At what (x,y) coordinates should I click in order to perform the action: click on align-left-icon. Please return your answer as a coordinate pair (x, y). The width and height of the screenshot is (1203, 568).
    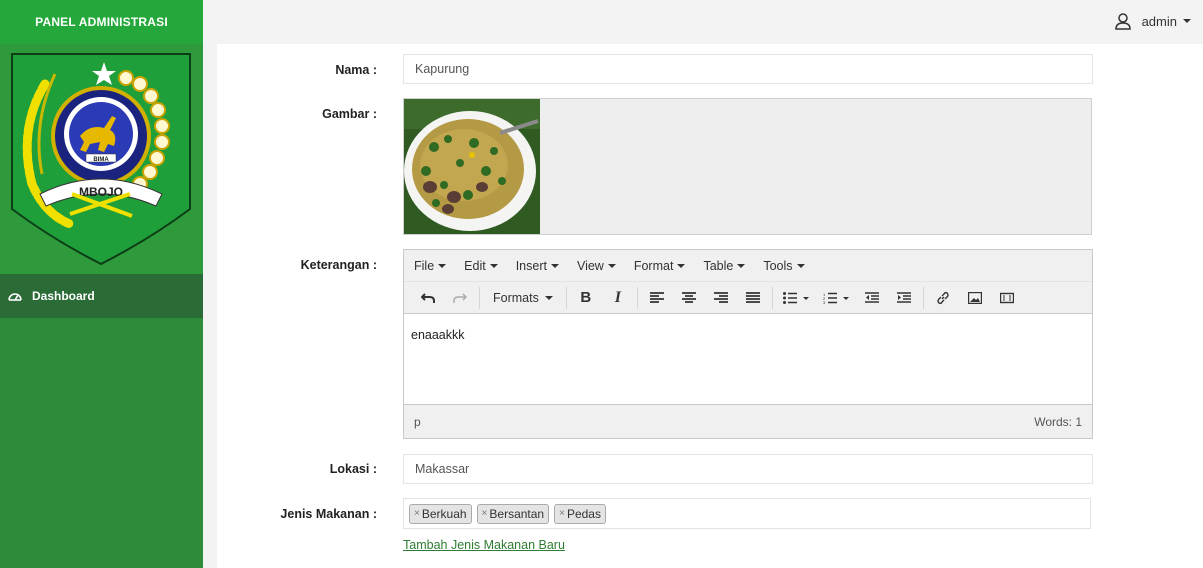
    Looking at the image, I should click on (657, 298).